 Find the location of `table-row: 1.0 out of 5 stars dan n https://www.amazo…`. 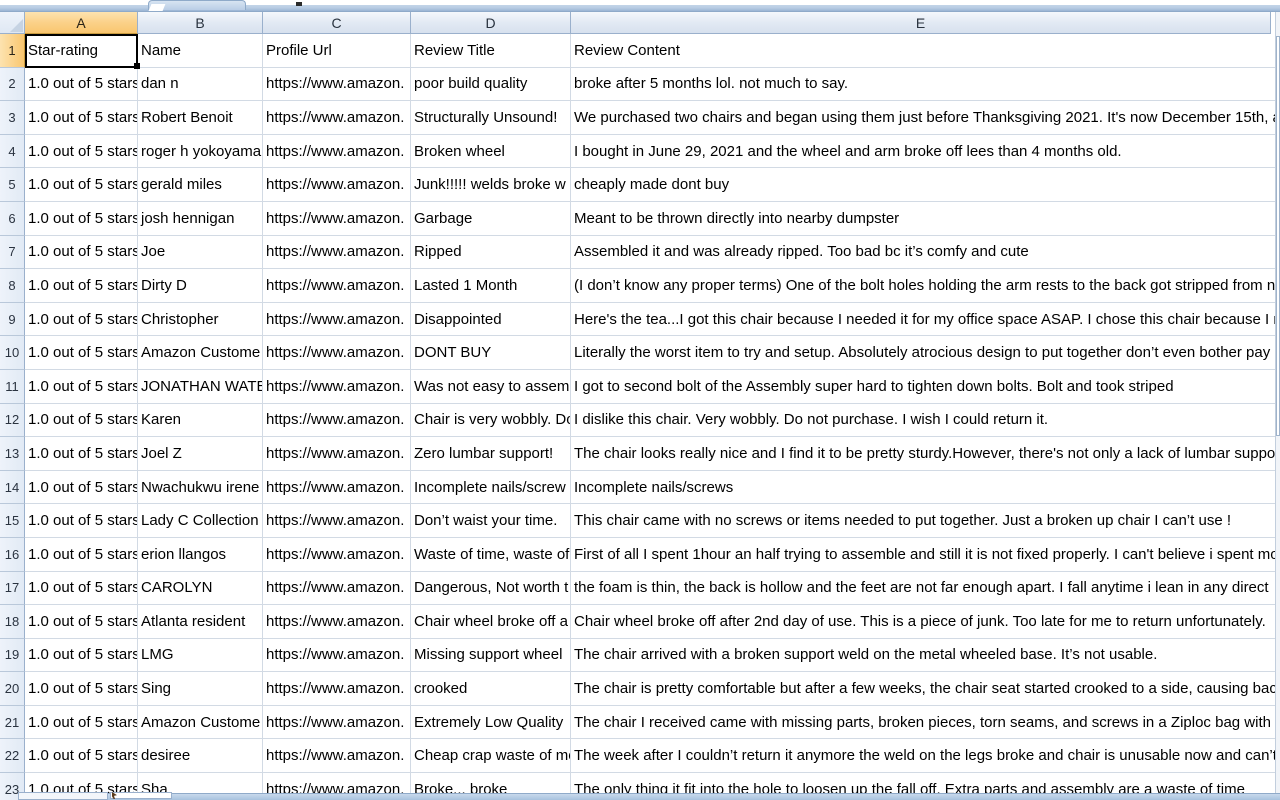

table-row: 1.0 out of 5 stars dan n https://www.amazo… is located at coordinates (652, 84).